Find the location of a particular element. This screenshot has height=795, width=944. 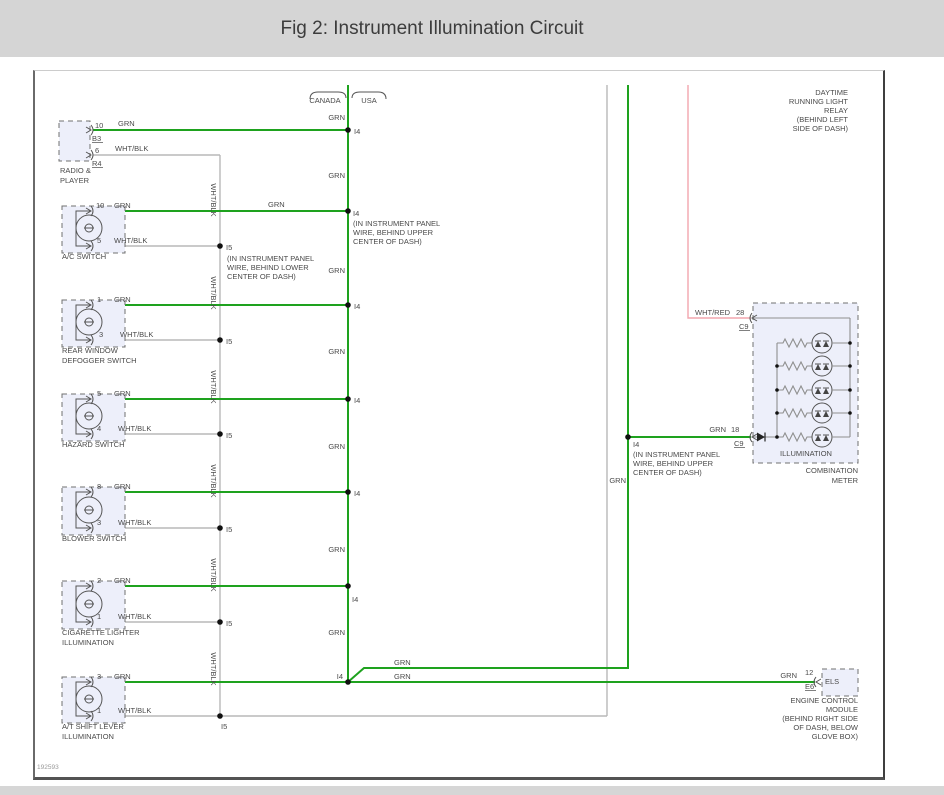

component-name: DEFOGGER SWITCH is located at coordinates (99, 360).